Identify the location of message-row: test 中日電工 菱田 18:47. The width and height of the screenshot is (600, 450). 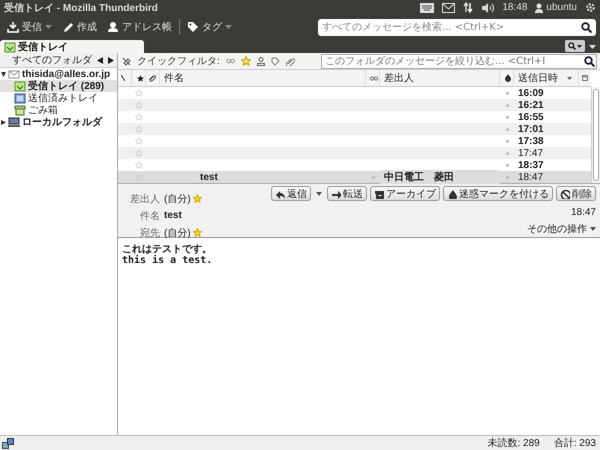
(354, 177).